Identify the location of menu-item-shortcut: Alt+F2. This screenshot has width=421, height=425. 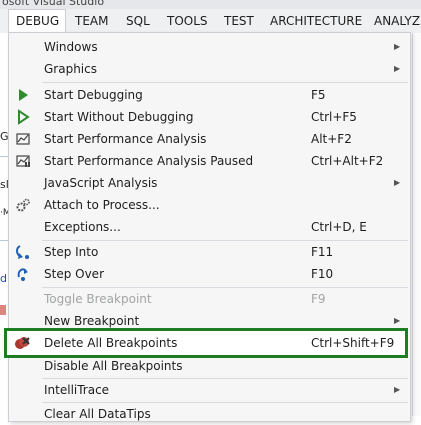
(331, 139).